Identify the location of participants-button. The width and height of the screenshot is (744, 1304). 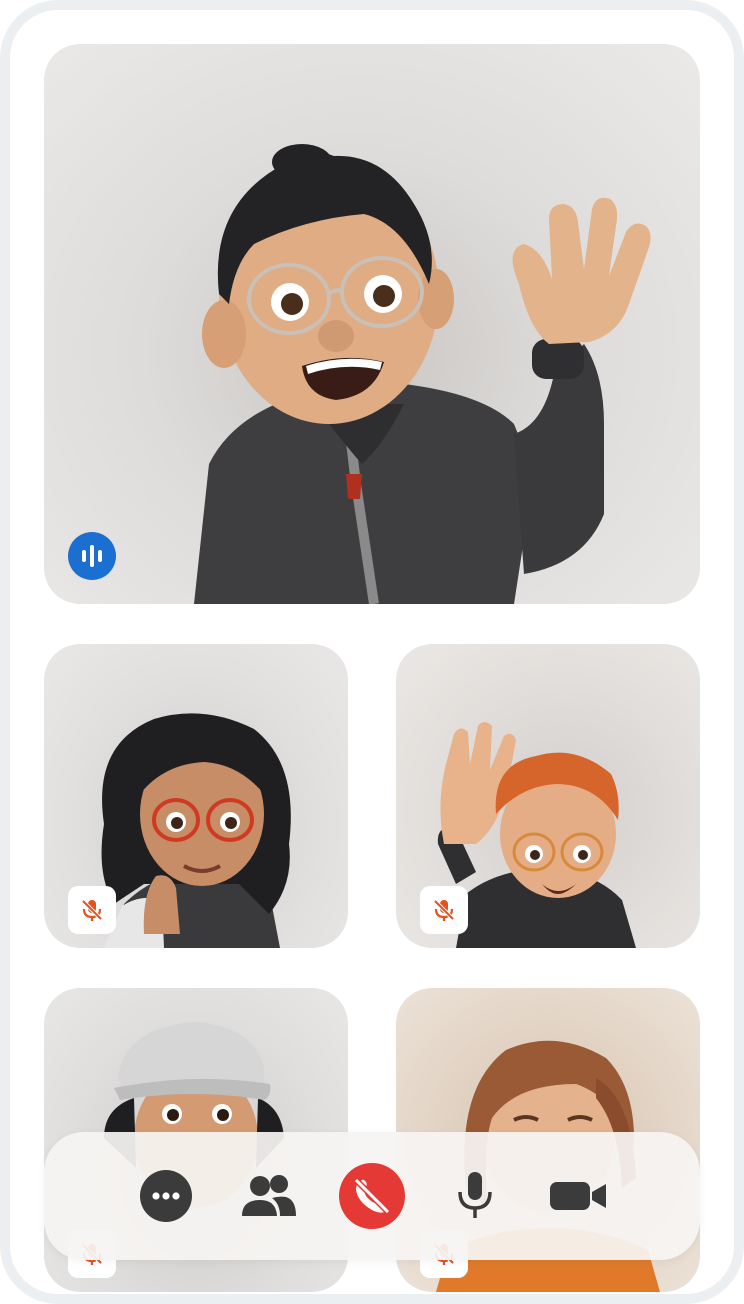
(269, 1196).